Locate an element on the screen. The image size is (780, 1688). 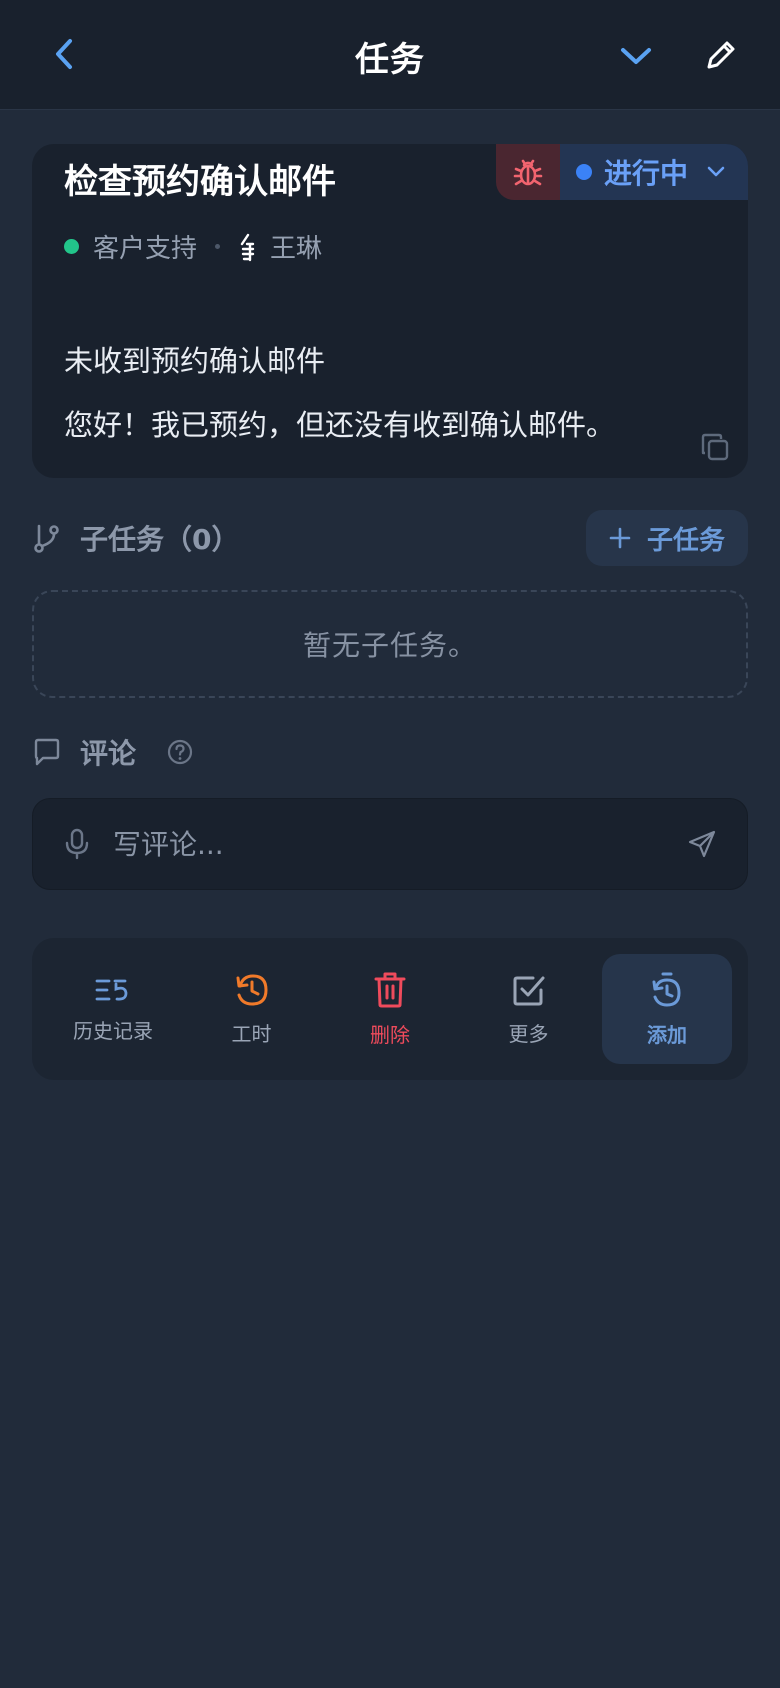
action-bar: 历史记录 工时 删除 更多 添加 is located at coordinates (390, 1009).